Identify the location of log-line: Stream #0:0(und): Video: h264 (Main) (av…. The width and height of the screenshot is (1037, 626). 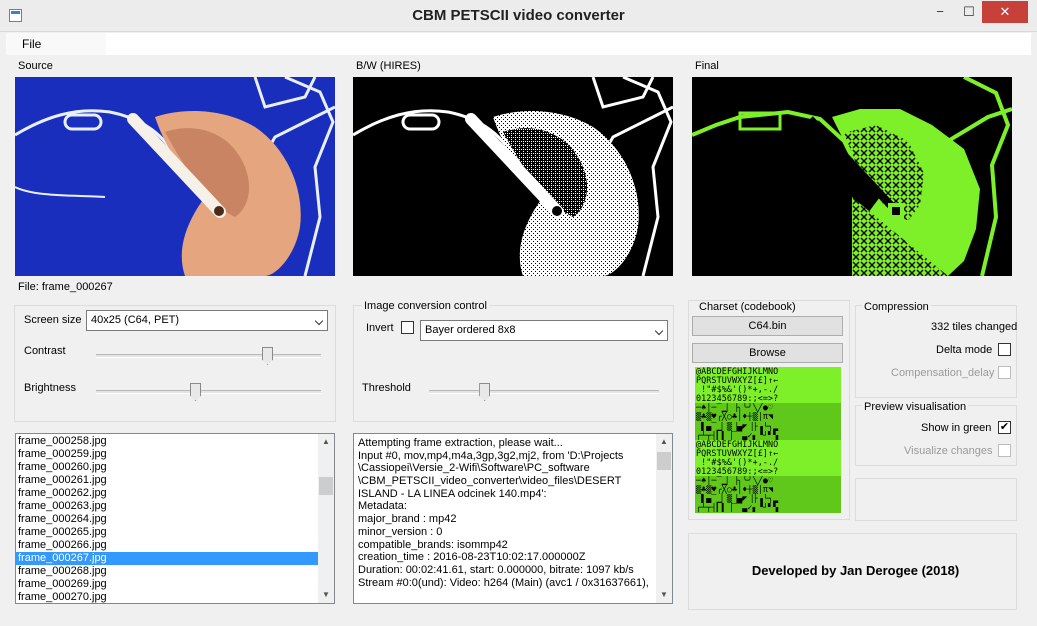
(503, 582).